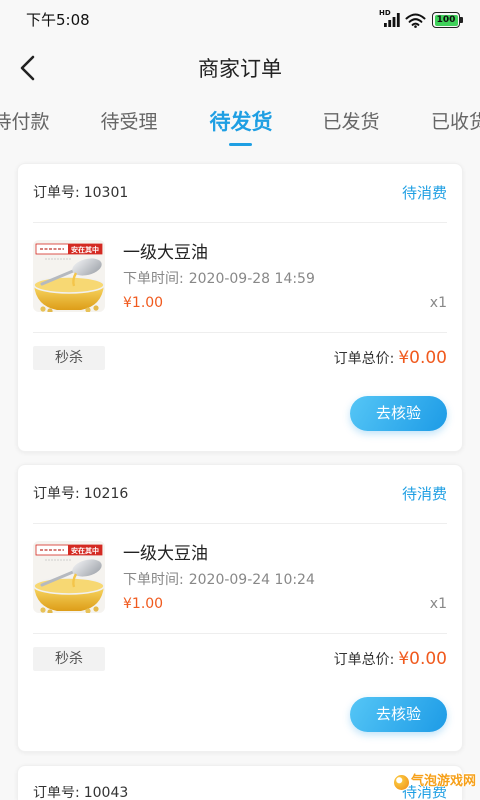 The image size is (480, 800). I want to click on battery-level: 100, so click(446, 20).